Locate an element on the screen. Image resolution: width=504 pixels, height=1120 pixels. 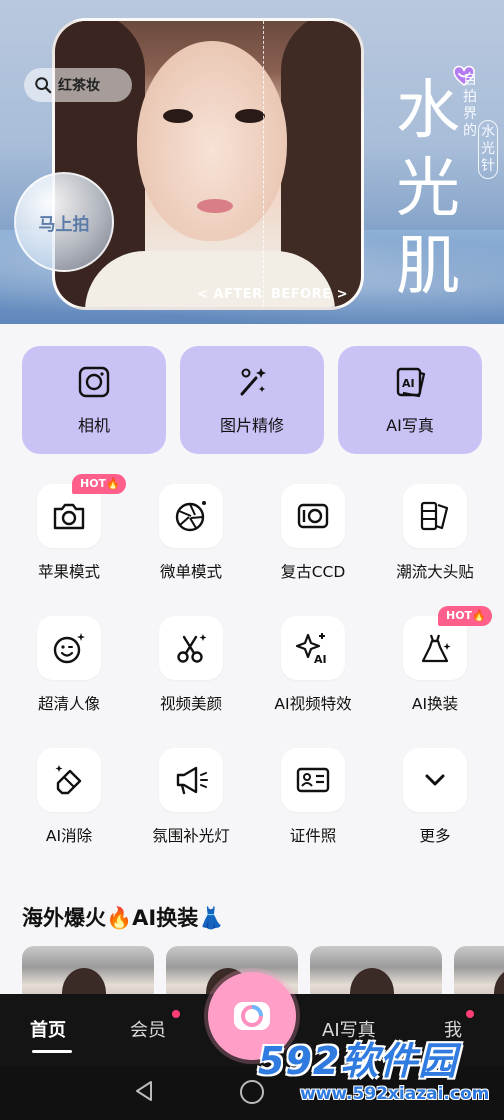
tool-label: 视频美颜 is located at coordinates (190, 704).